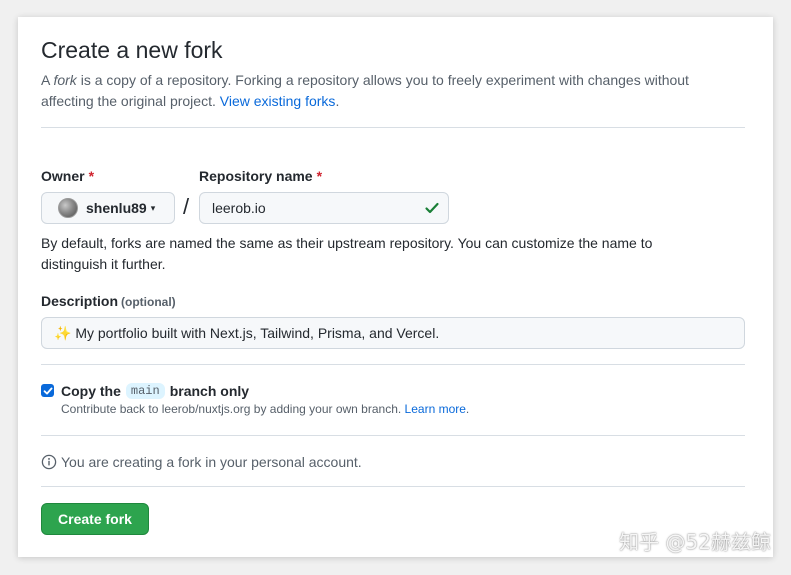  What do you see at coordinates (278, 101) in the screenshot?
I see `view-existing-forks-link: View existing forks` at bounding box center [278, 101].